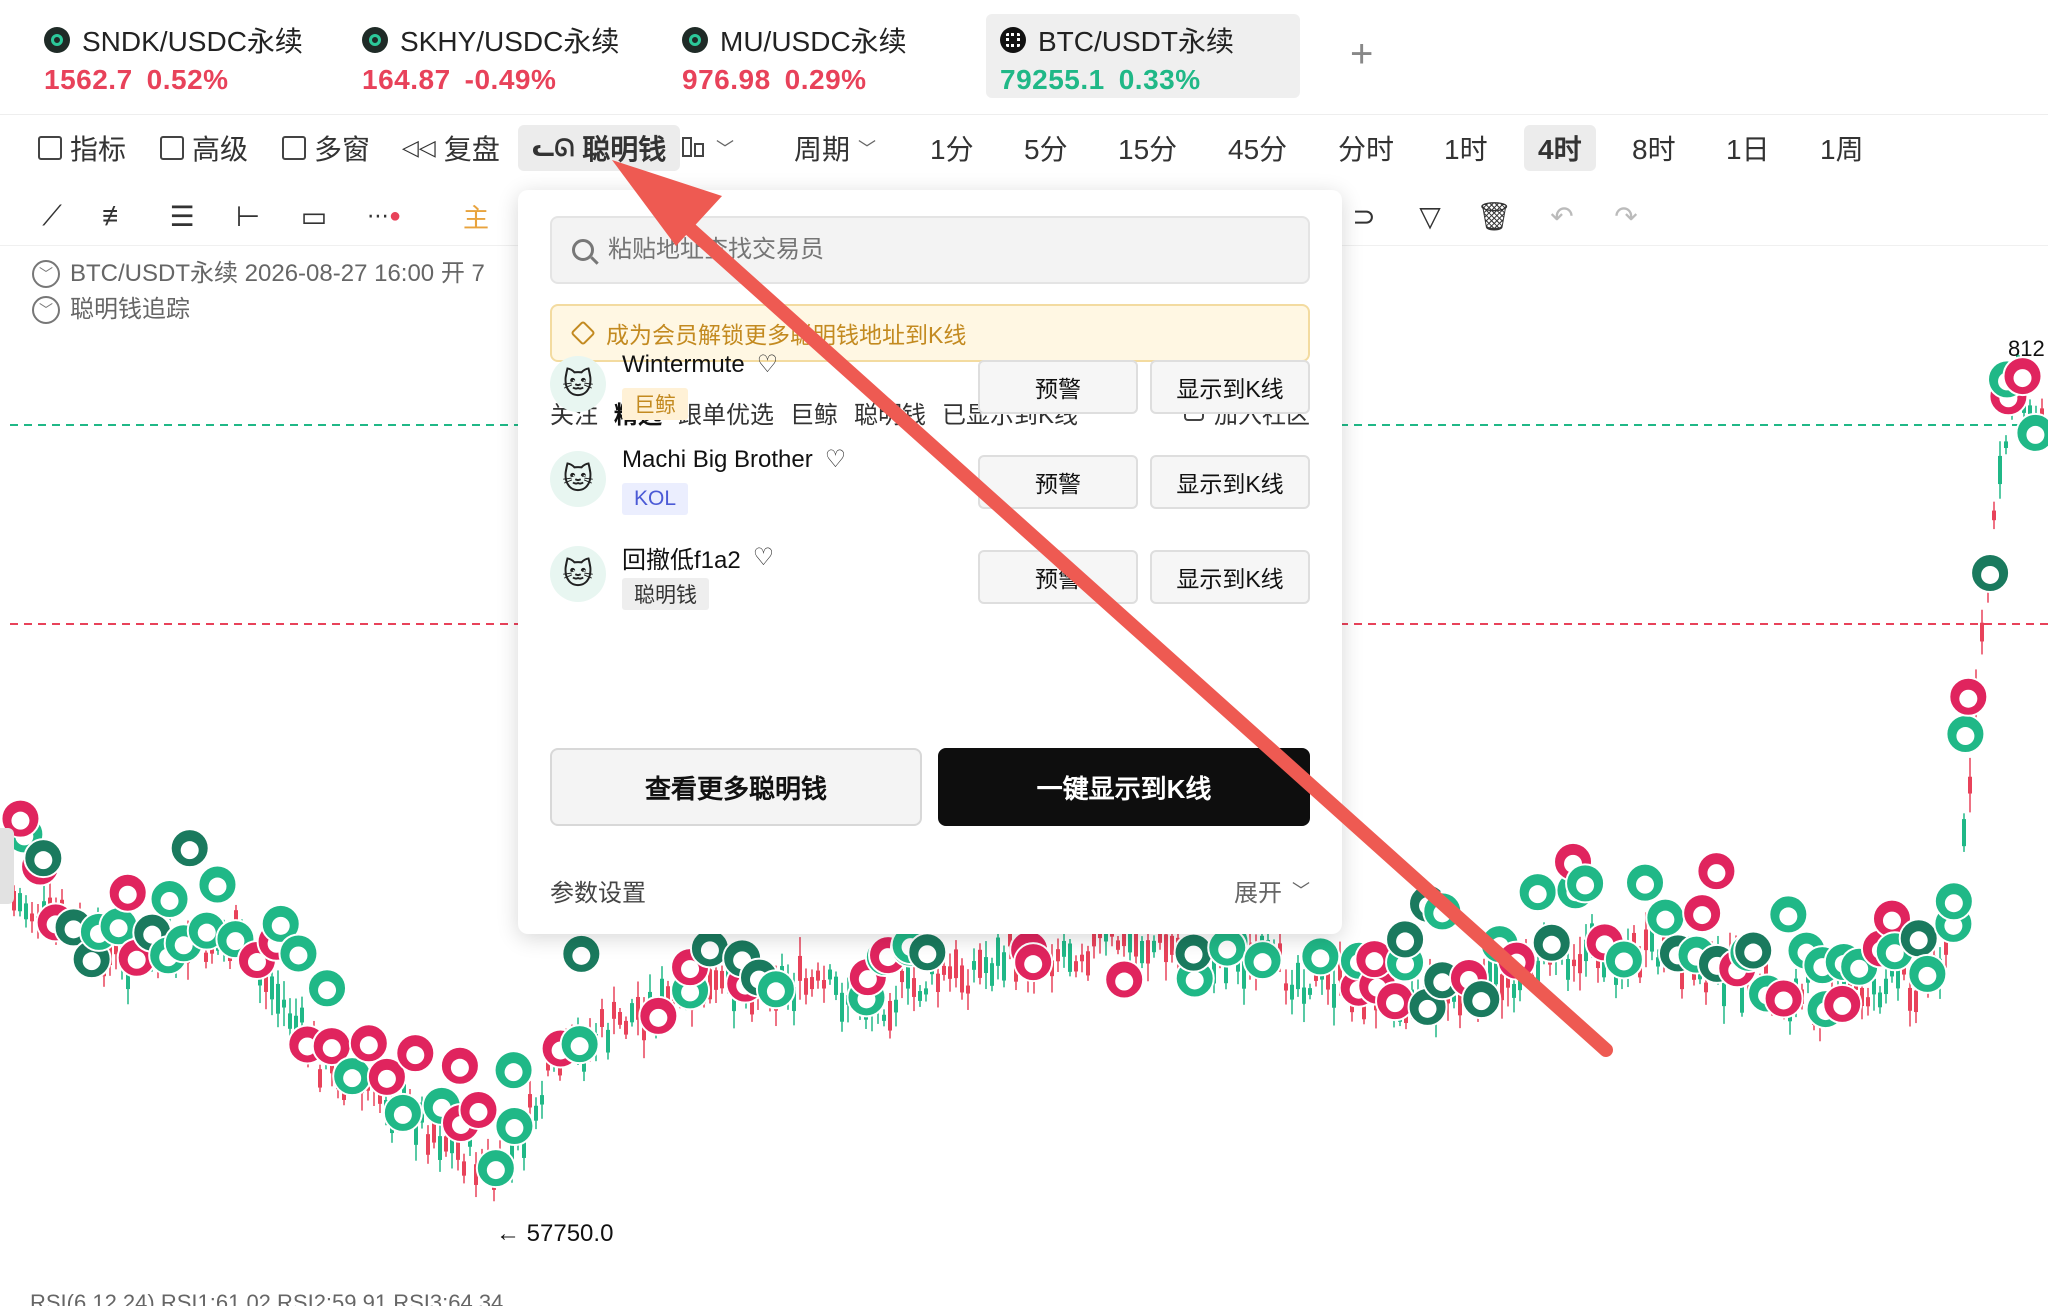 The height and width of the screenshot is (1306, 2048). Describe the element at coordinates (667, 203) in the screenshot. I see `arrow-head` at that location.